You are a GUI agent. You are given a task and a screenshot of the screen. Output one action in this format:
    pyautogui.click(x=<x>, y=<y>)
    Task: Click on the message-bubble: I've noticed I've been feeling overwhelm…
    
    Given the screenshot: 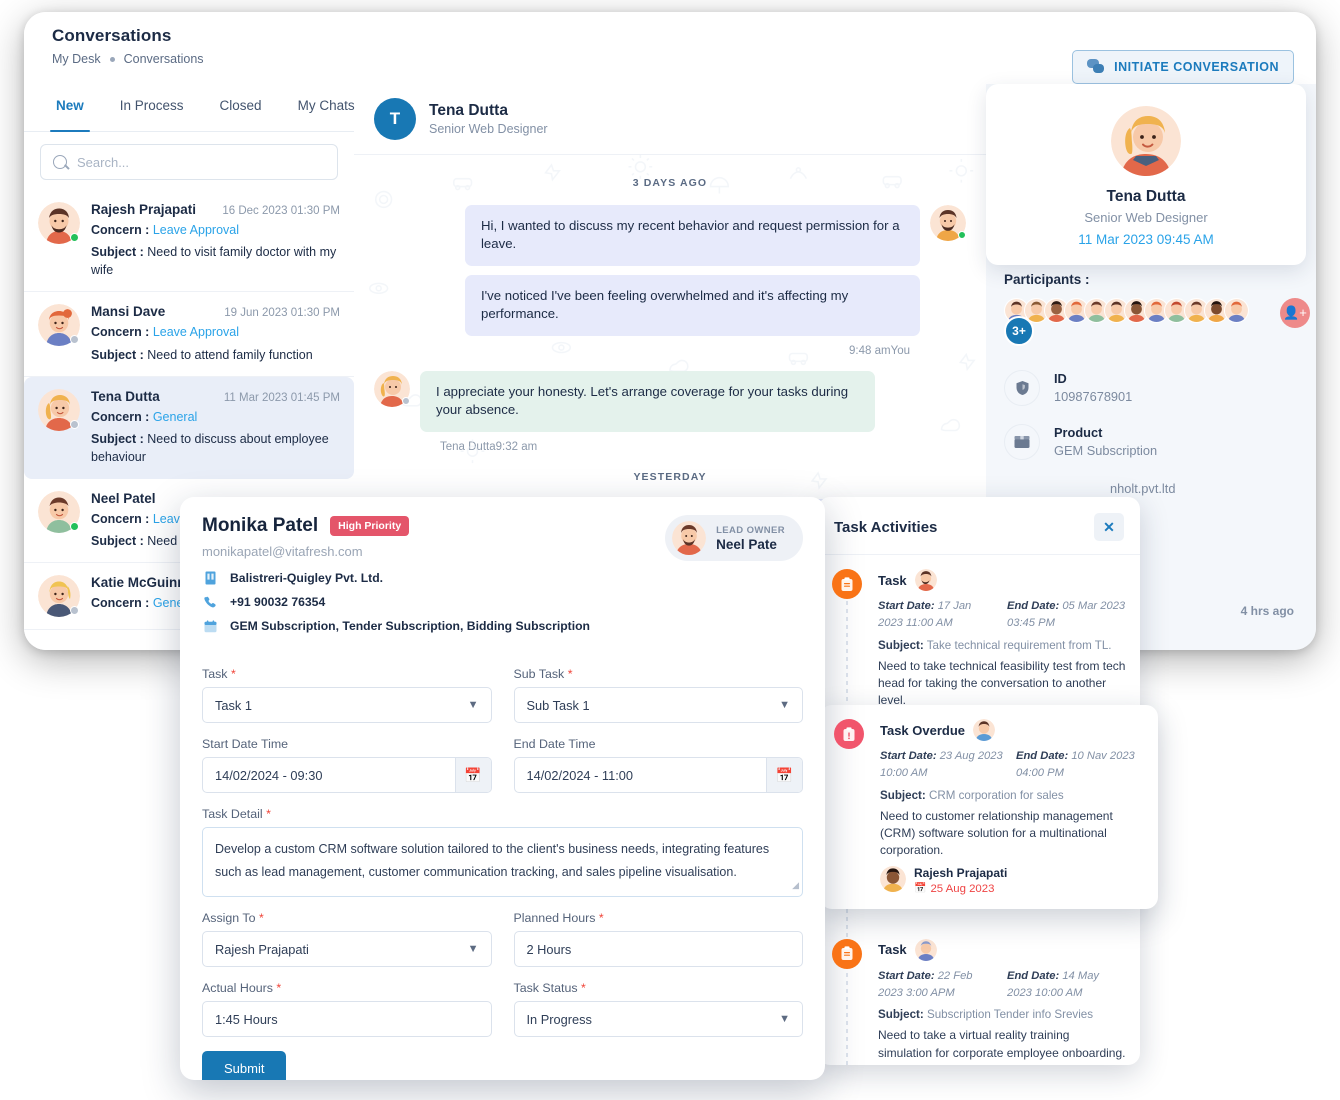 What is the action you would take?
    pyautogui.click(x=692, y=305)
    